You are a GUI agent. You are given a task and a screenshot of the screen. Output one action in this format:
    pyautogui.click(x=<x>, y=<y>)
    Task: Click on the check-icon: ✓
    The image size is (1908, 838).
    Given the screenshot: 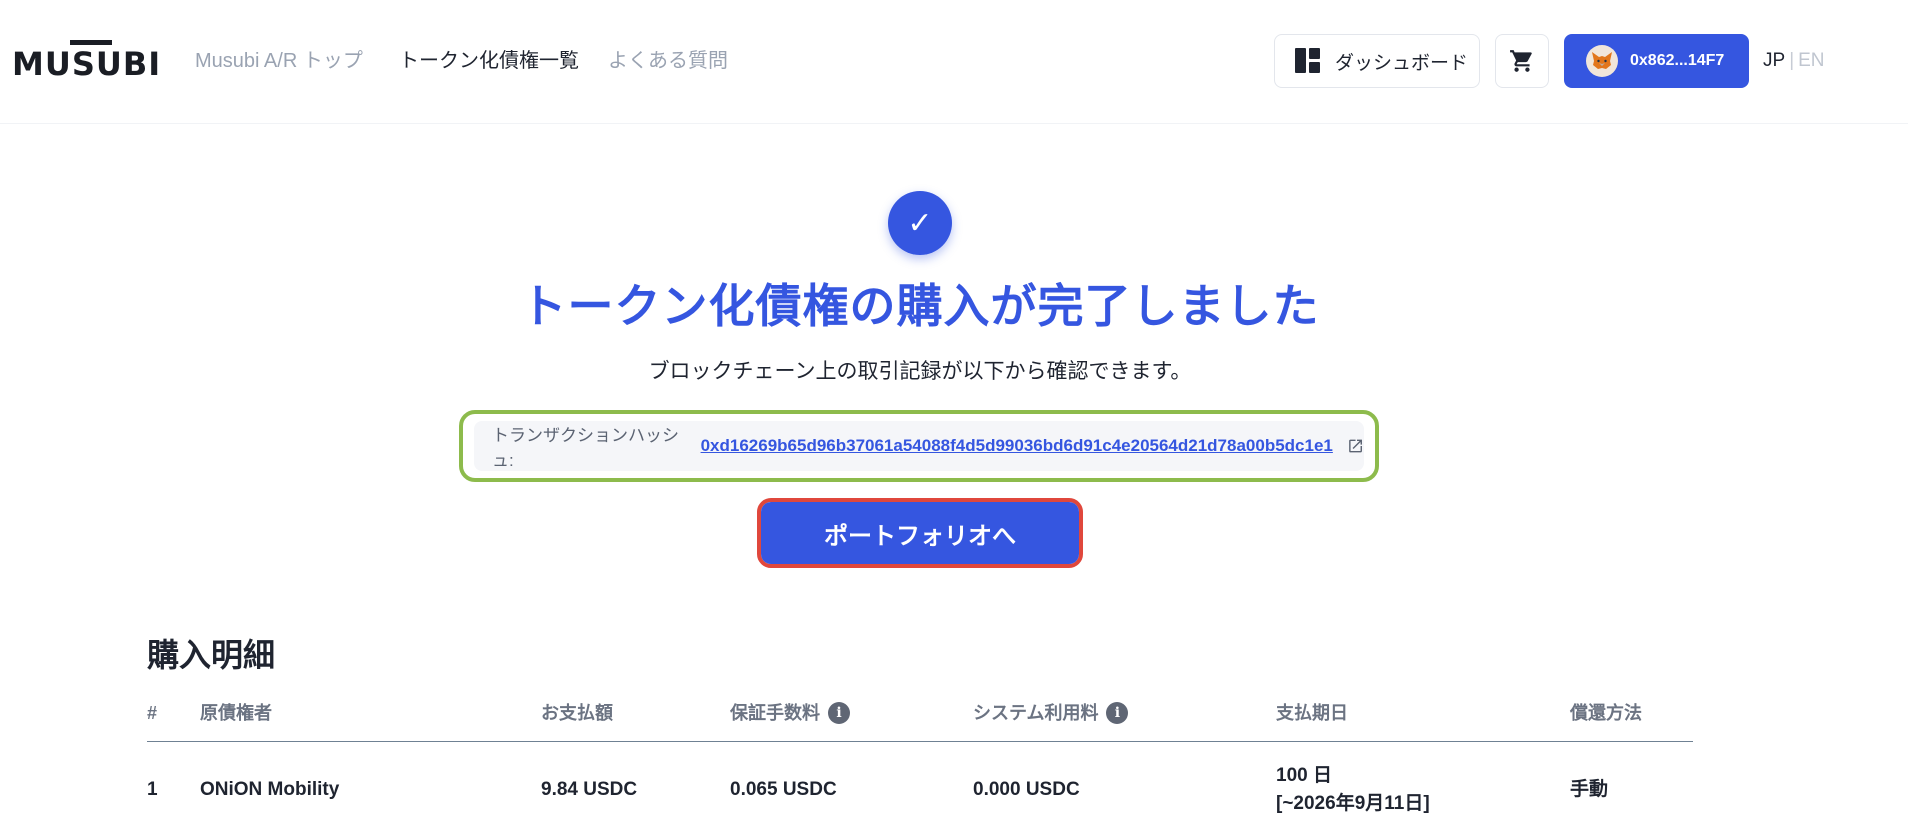 What is the action you would take?
    pyautogui.click(x=920, y=223)
    